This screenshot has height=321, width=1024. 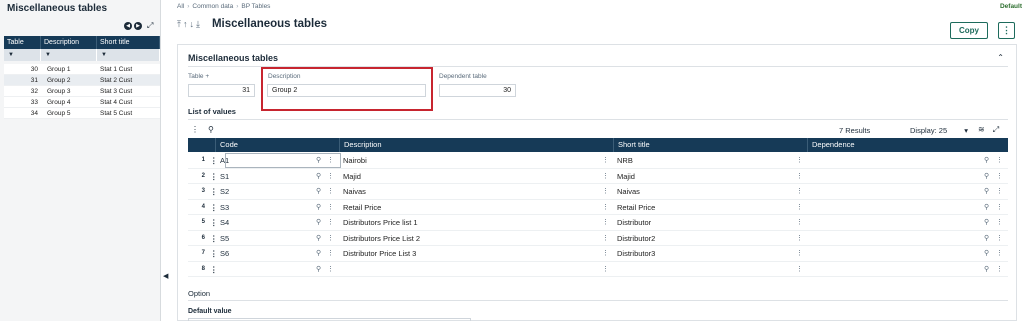 I want to click on table-row: 32 Group 3 Stat 3 Cust, so click(x=82, y=91).